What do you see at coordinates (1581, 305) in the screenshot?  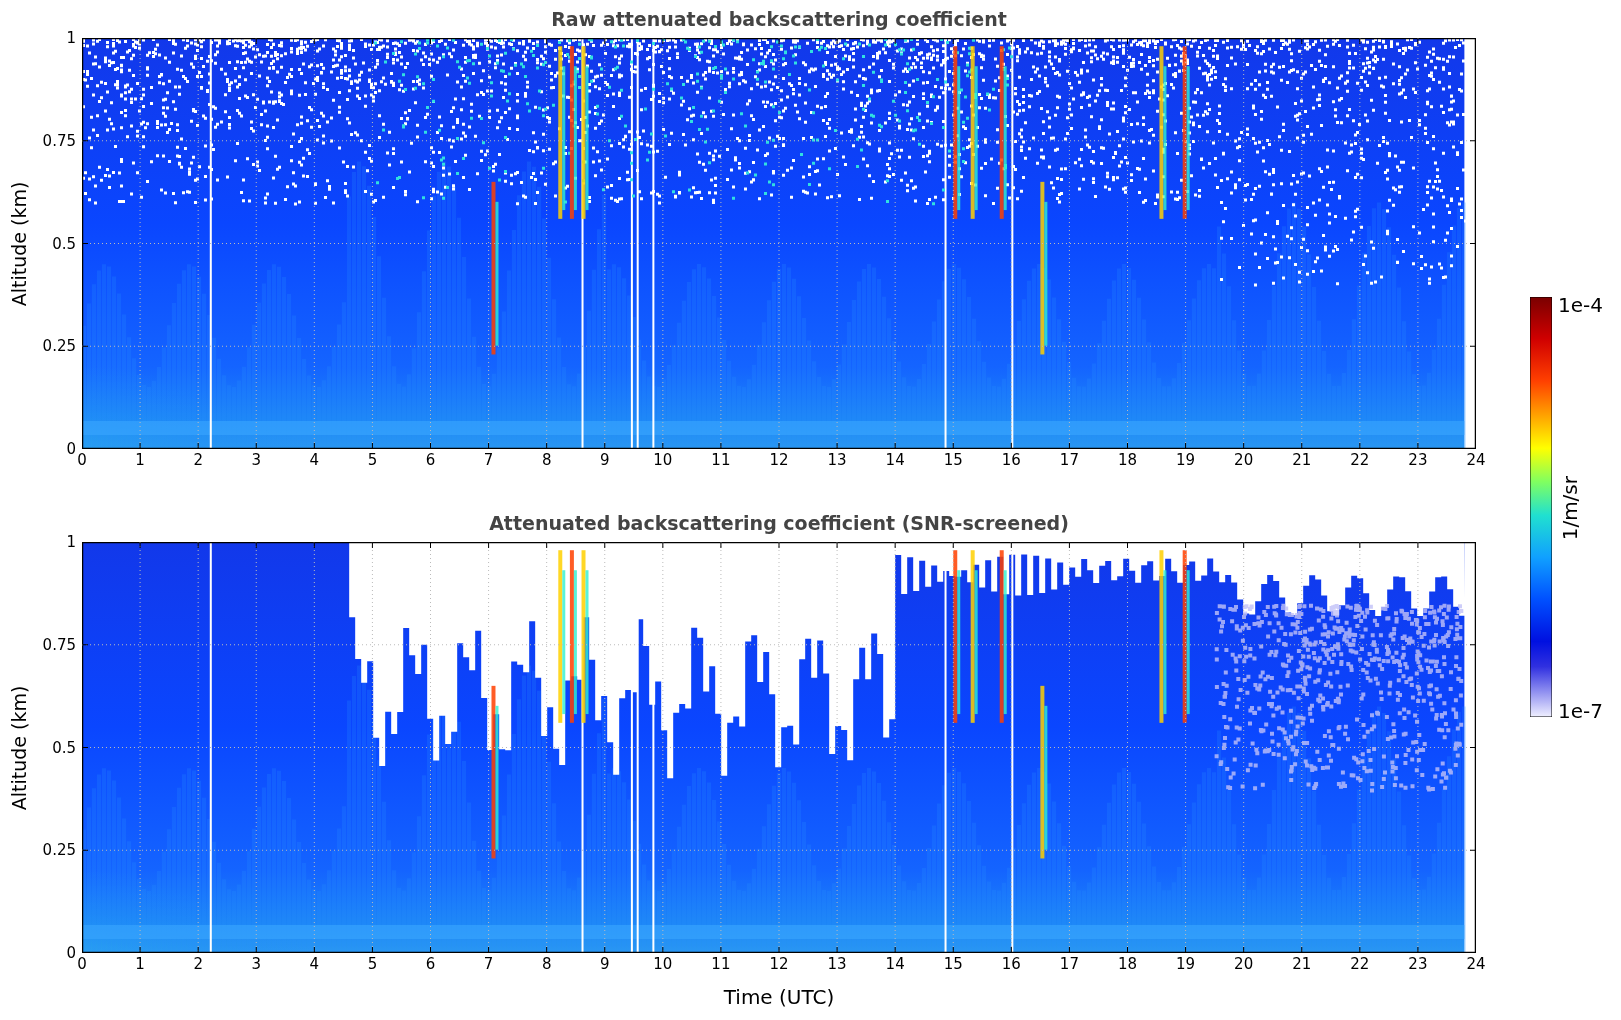 I see `tick-label: 1e-4` at bounding box center [1581, 305].